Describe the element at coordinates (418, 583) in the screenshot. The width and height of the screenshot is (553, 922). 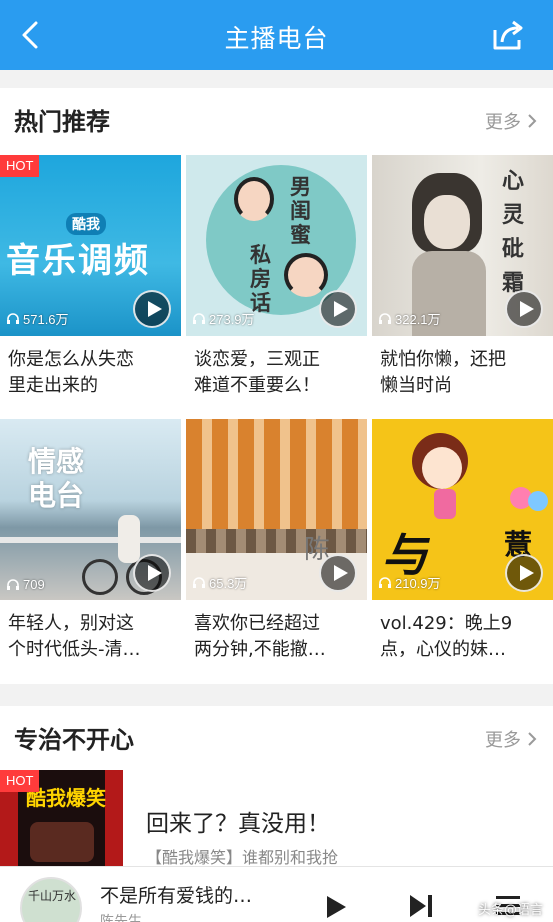
I see `play-count-value: 210.9万` at that location.